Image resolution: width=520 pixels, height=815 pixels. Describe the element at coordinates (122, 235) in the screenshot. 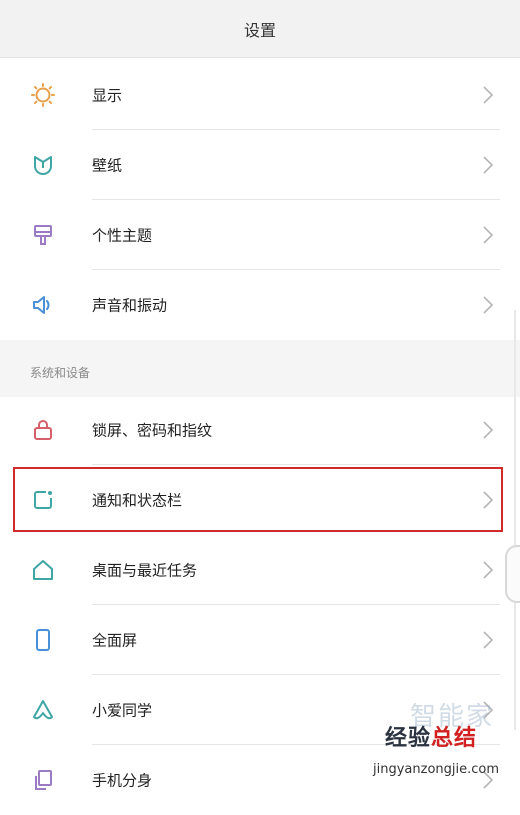

I see `settings-item-label: 个性主题` at that location.